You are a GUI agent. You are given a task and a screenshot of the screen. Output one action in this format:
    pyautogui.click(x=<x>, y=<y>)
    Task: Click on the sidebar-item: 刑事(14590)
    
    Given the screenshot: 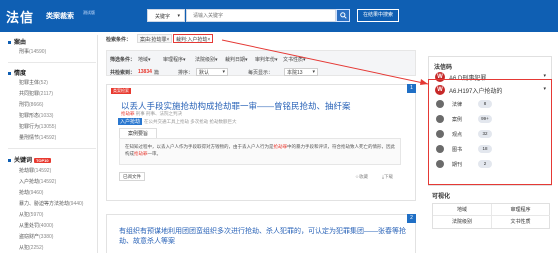 What is the action you would take?
    pyautogui.click(x=32, y=51)
    